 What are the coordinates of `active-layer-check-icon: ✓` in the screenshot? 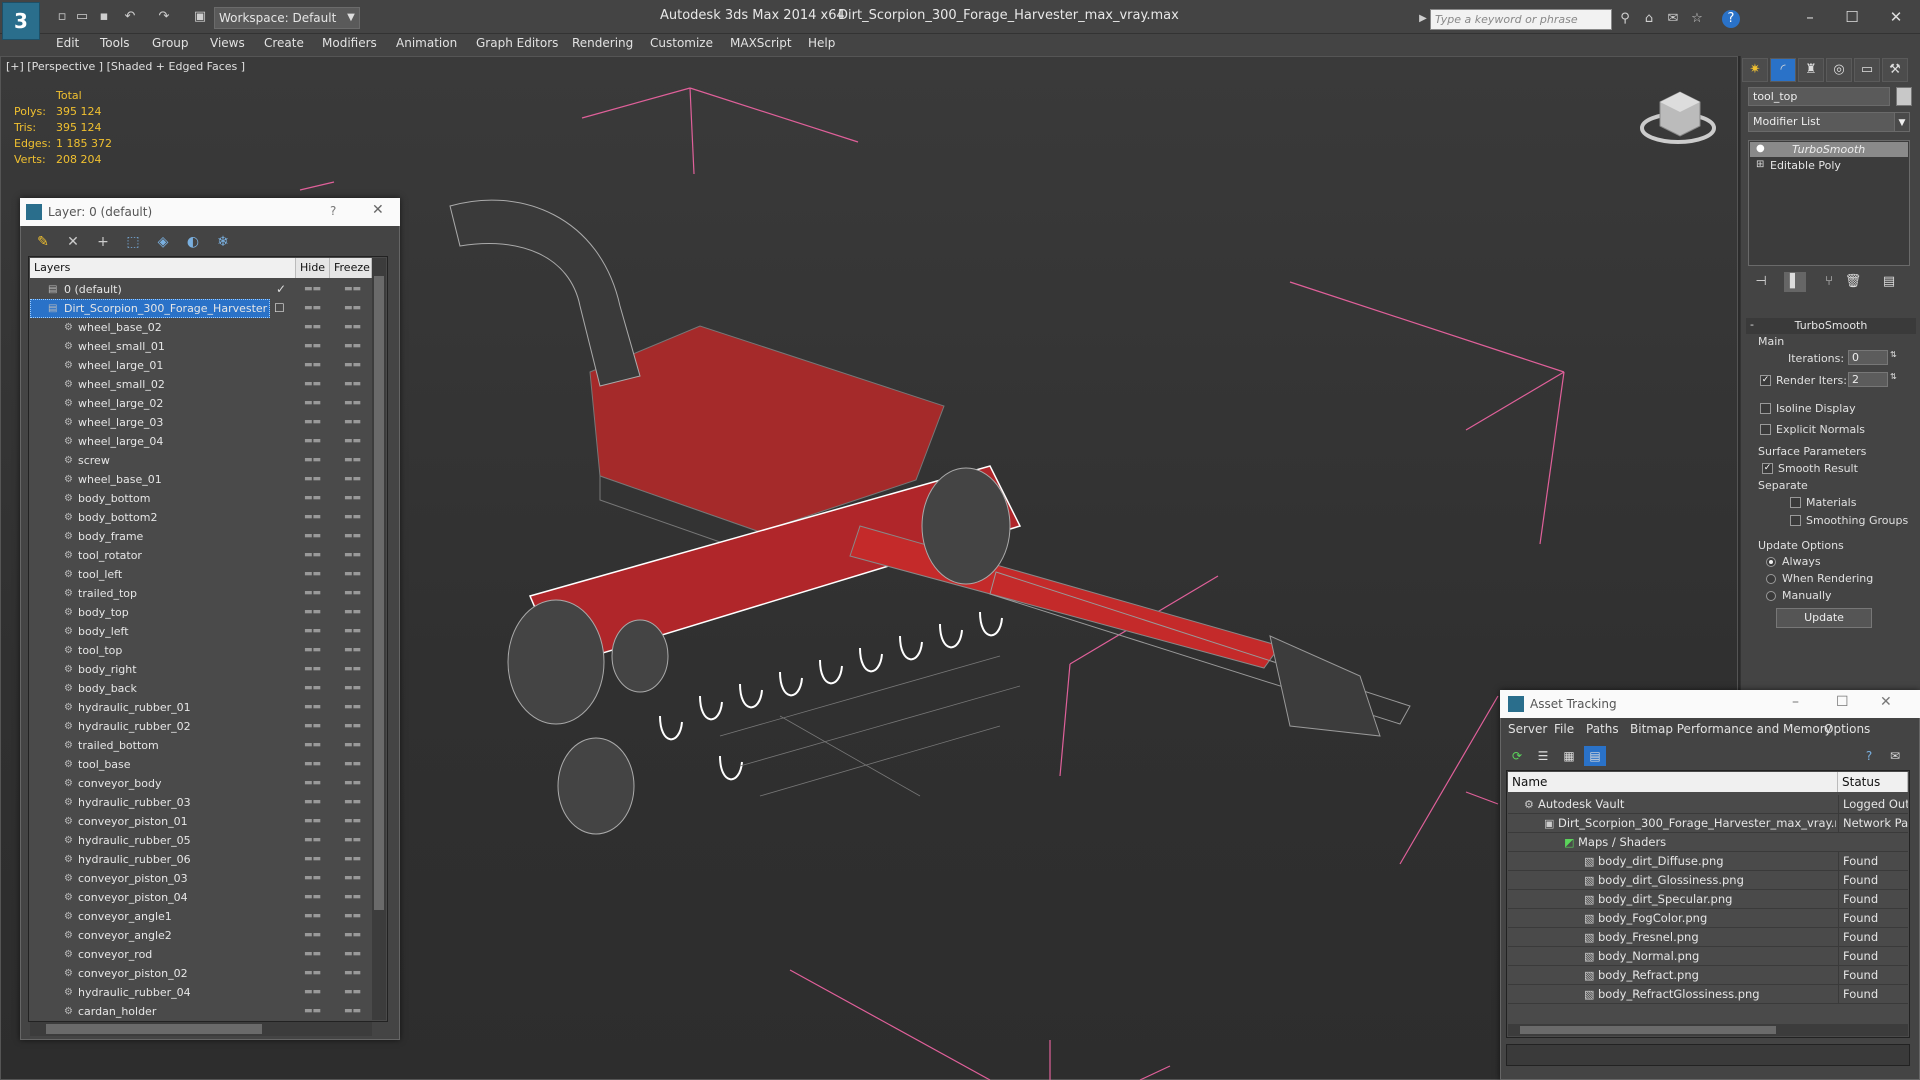 It's located at (281, 289).